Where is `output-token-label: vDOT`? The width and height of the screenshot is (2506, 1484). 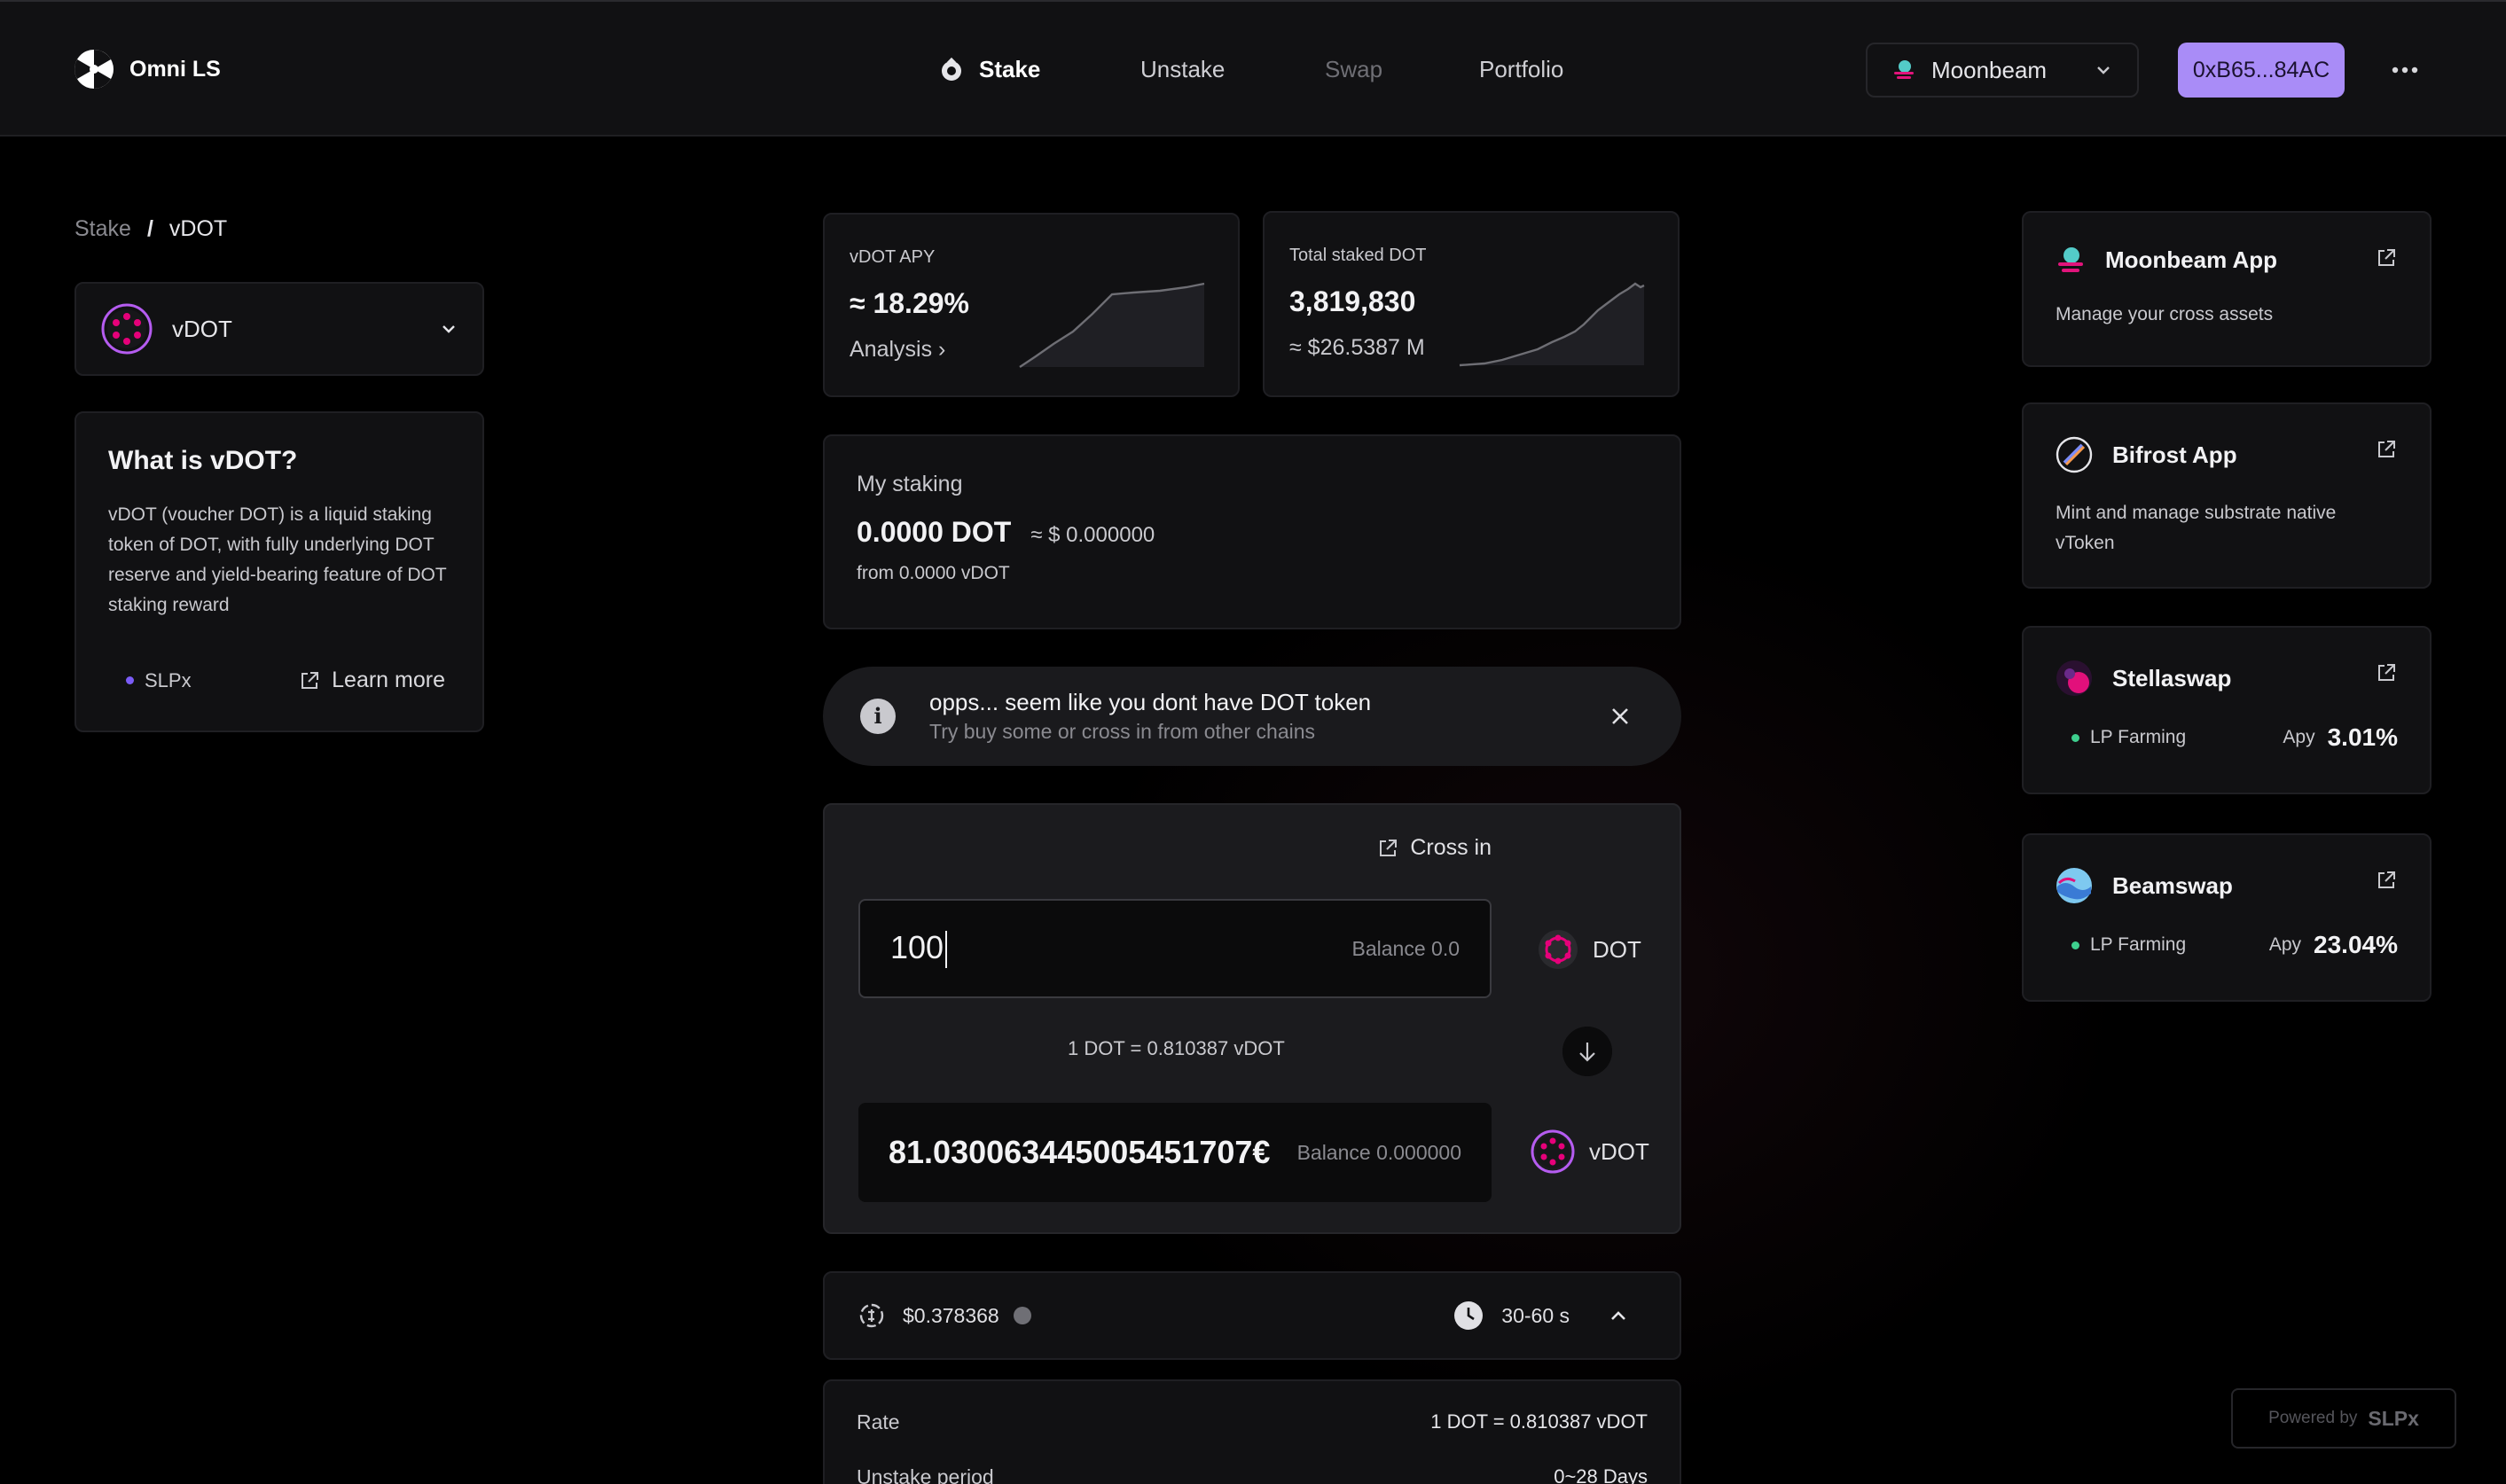 output-token-label: vDOT is located at coordinates (1619, 1151).